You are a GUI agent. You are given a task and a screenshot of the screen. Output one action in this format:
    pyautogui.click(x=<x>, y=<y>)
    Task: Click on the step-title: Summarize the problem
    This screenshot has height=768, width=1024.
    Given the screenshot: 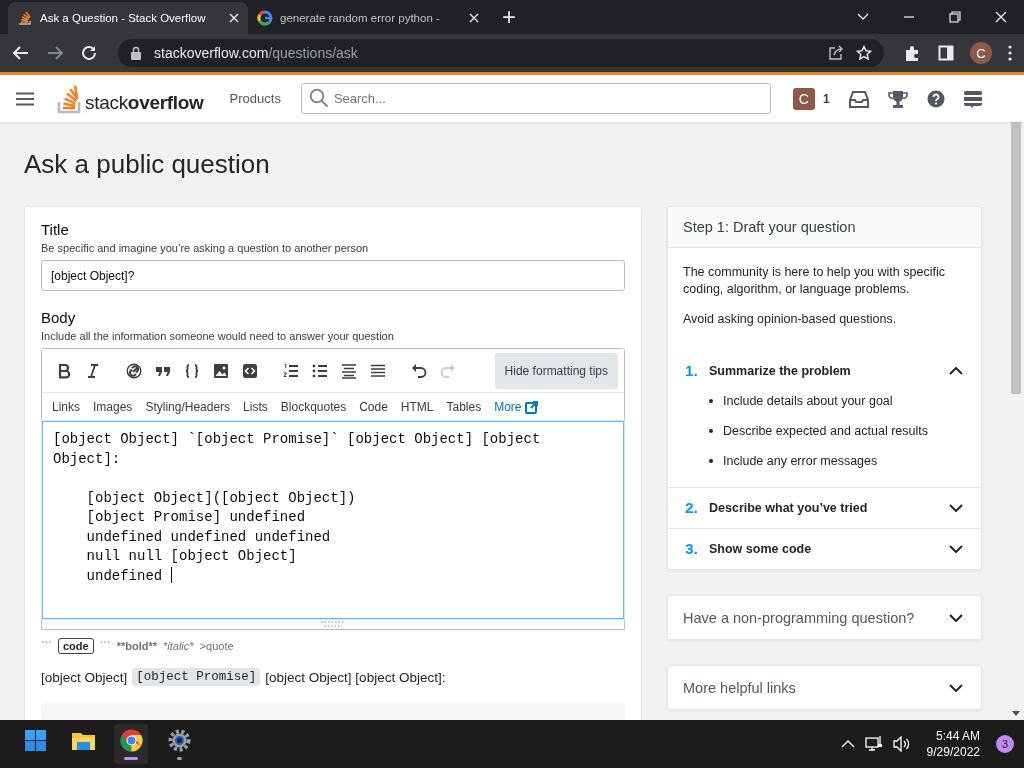 What is the action you would take?
    pyautogui.click(x=780, y=371)
    